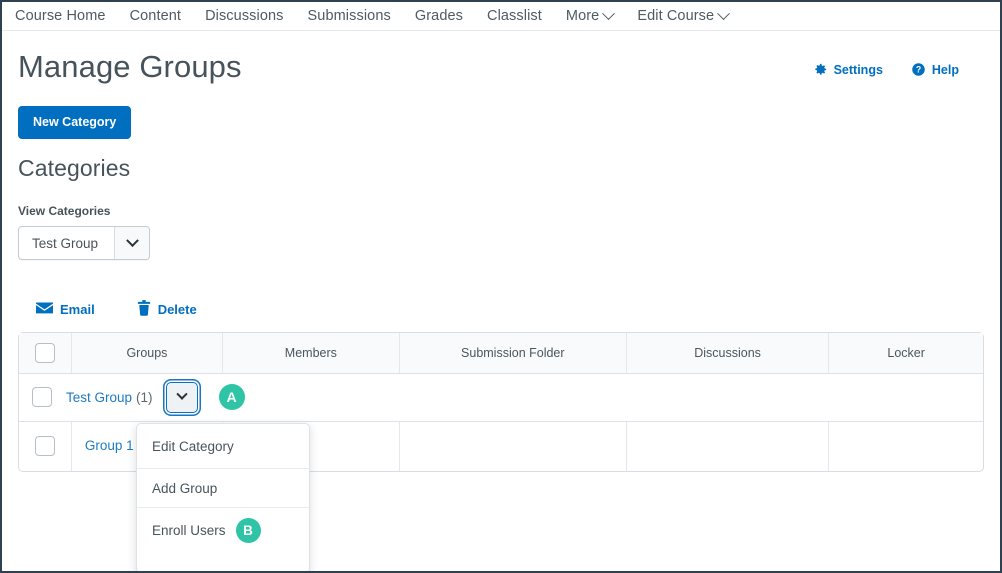 The width and height of the screenshot is (1002, 573). Describe the element at coordinates (248, 530) in the screenshot. I see `annotation-badge-b: B` at that location.